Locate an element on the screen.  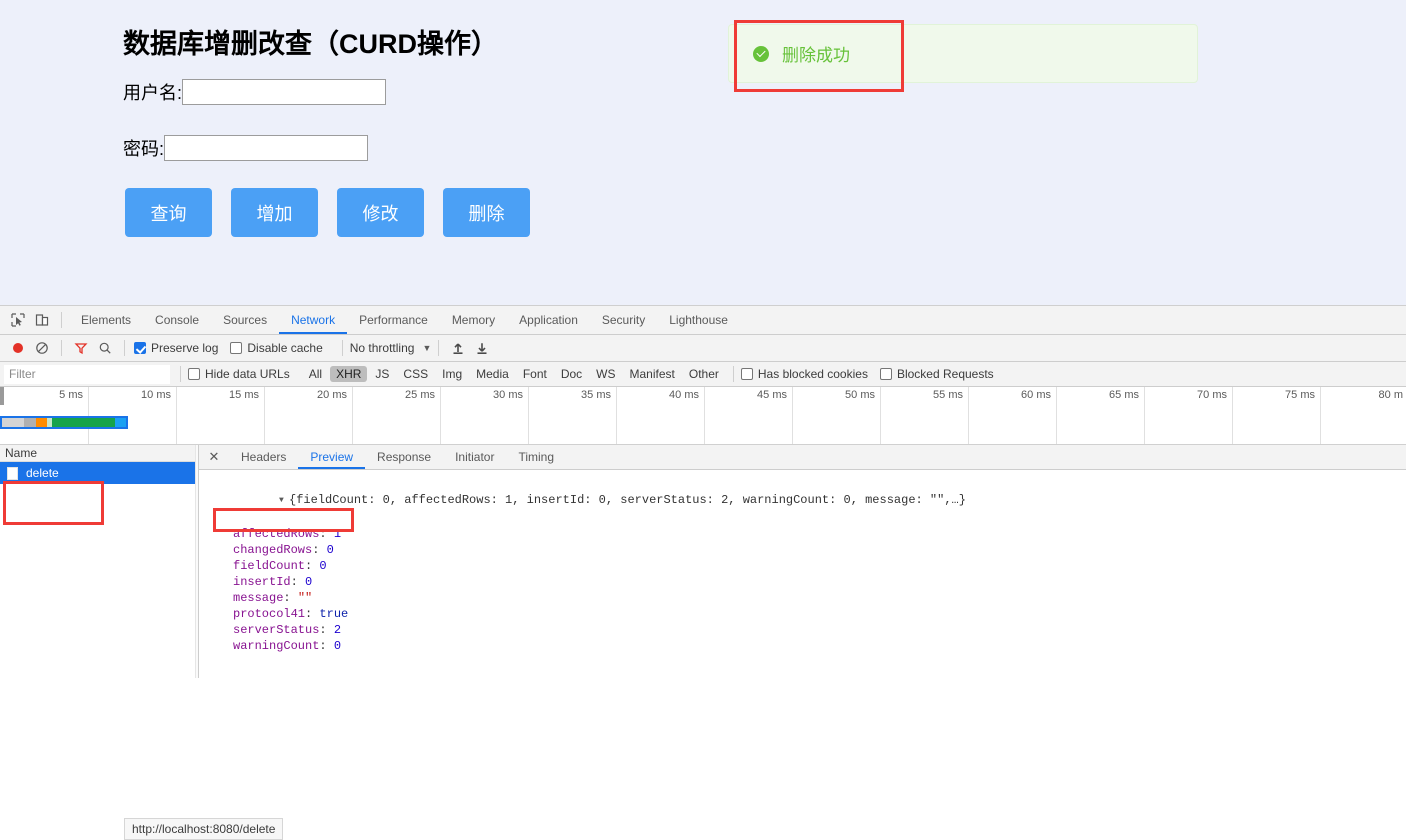
timeline-tick-label: 15 ms is located at coordinates (244, 395).